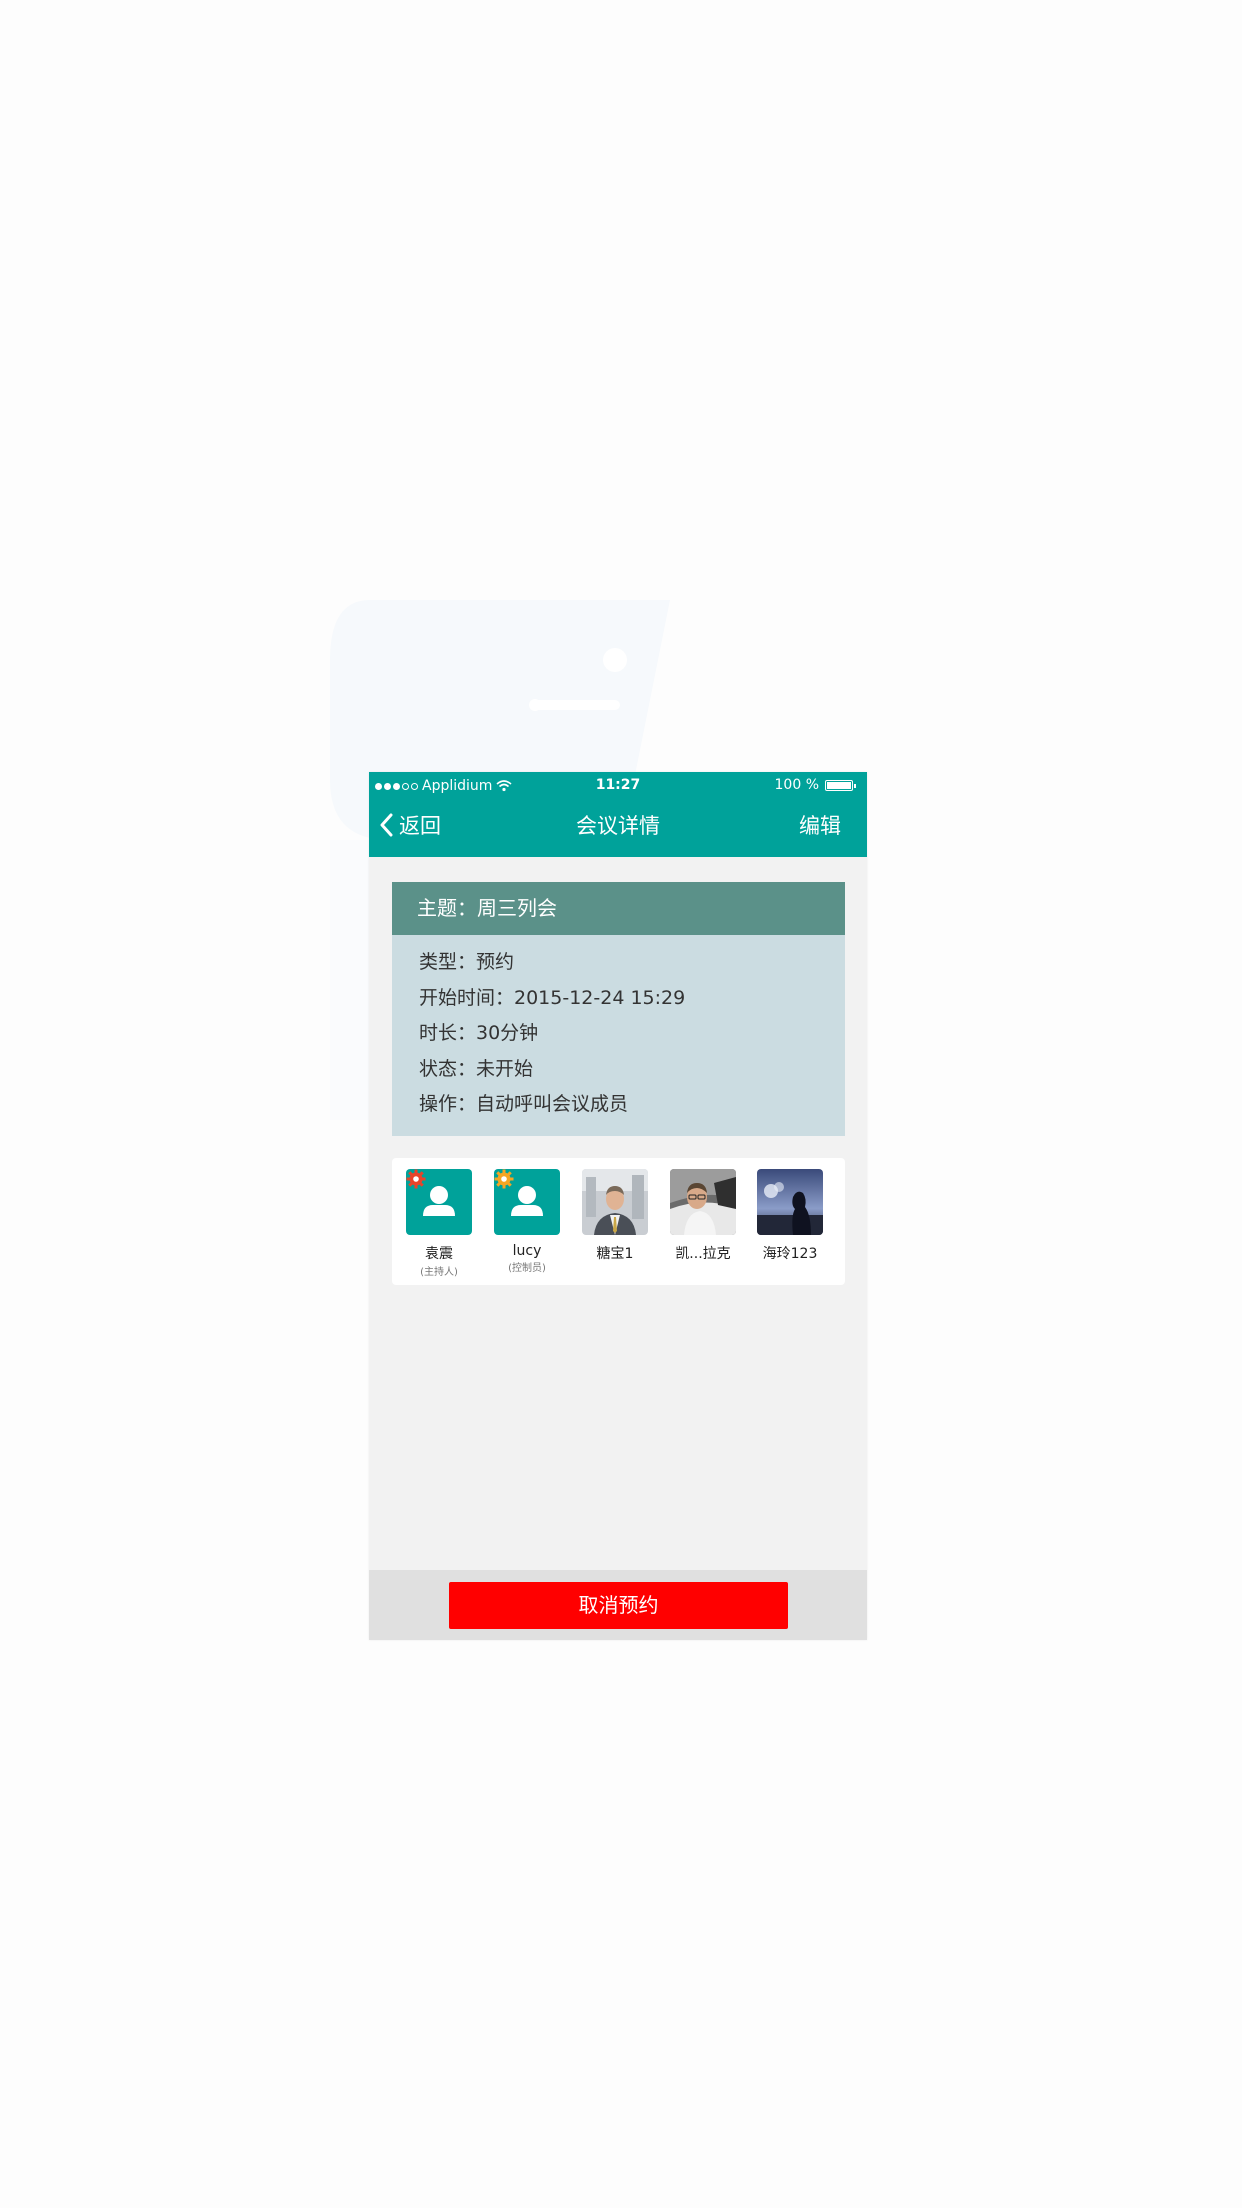 This screenshot has height=2208, width=1242. Describe the element at coordinates (416, 1179) in the screenshot. I see `host-gear-icon` at that location.